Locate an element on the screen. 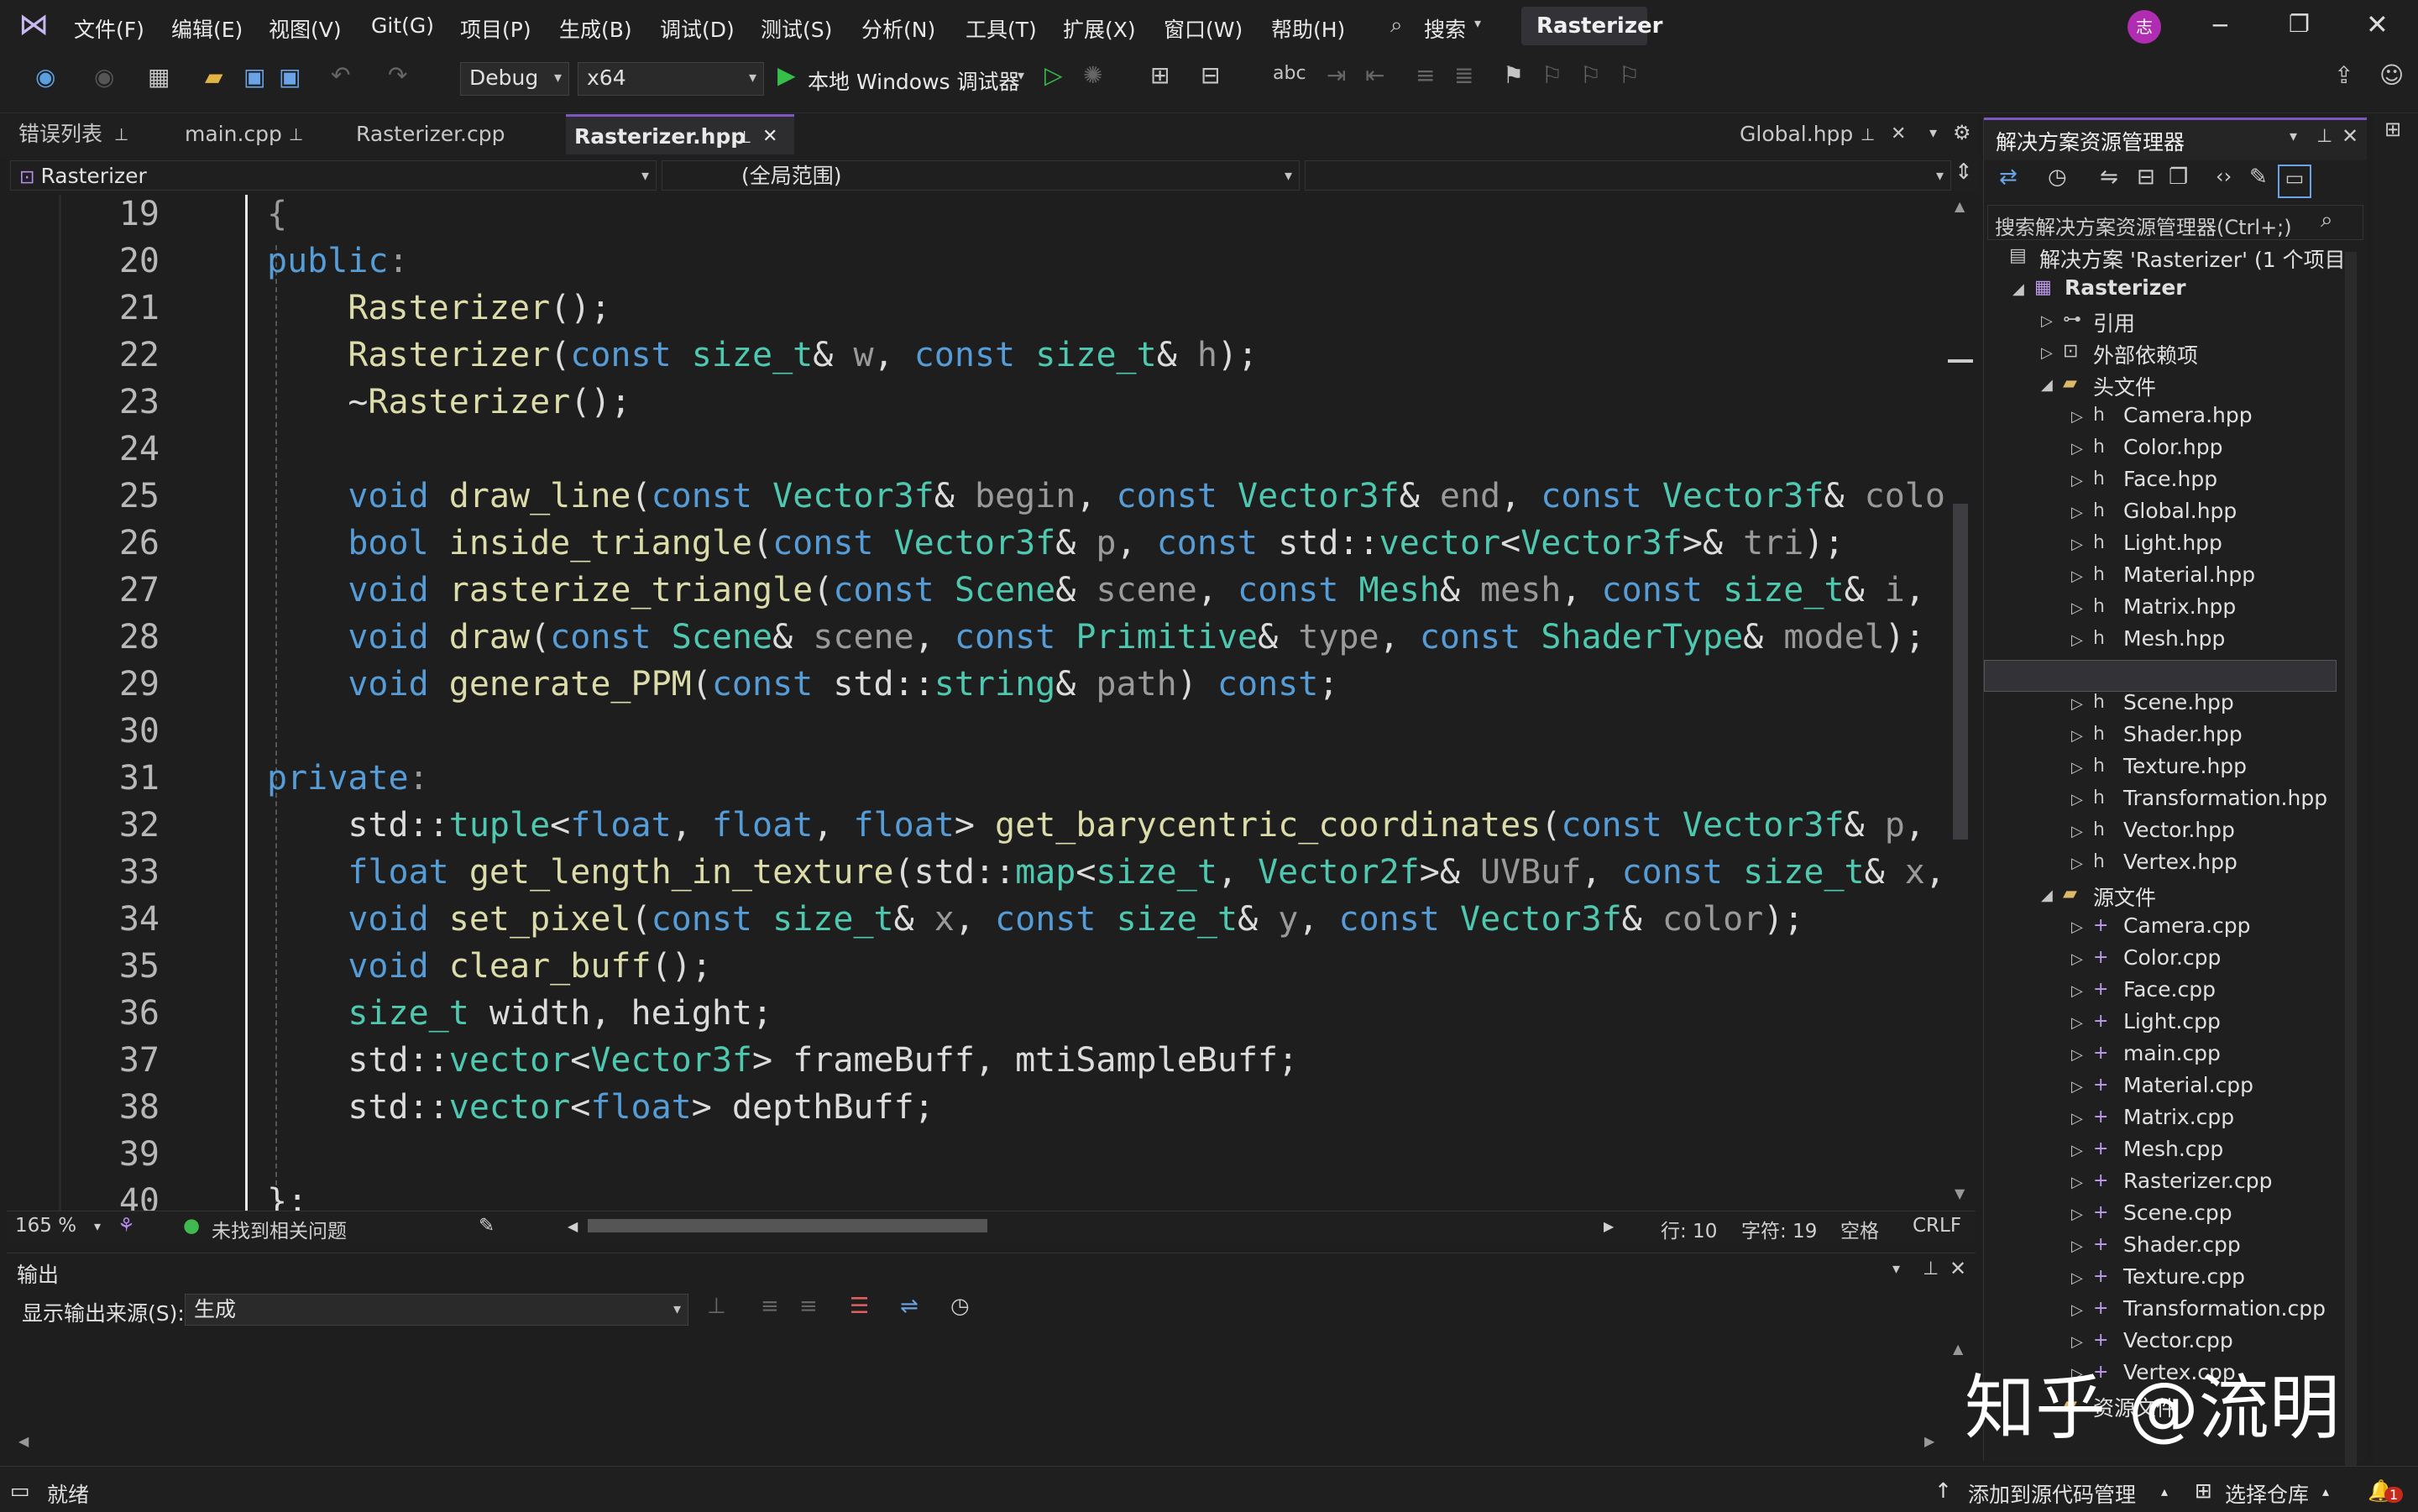 This screenshot has width=2418, height=1512. line-ending: CRLF is located at coordinates (1937, 1226).